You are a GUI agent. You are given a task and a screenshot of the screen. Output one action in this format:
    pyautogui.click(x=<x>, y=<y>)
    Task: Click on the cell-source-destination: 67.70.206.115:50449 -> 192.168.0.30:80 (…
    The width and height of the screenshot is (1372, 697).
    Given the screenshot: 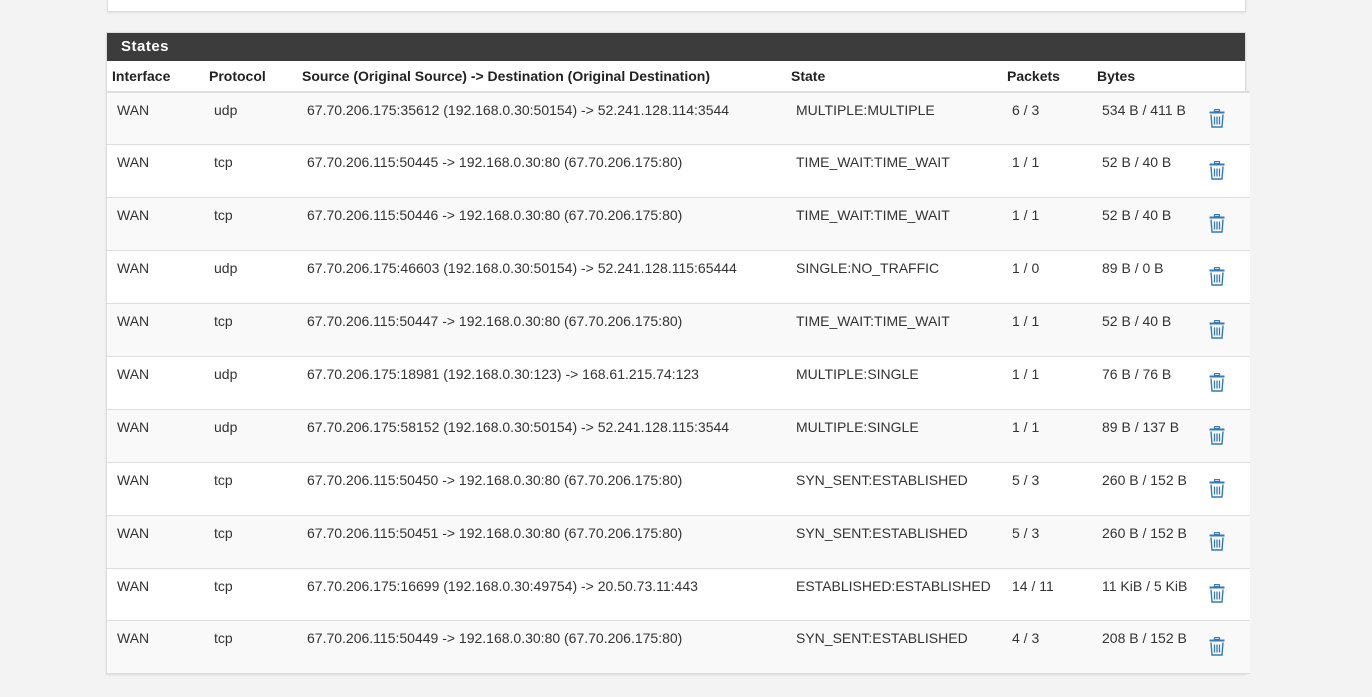 What is the action you would take?
    pyautogui.click(x=495, y=638)
    